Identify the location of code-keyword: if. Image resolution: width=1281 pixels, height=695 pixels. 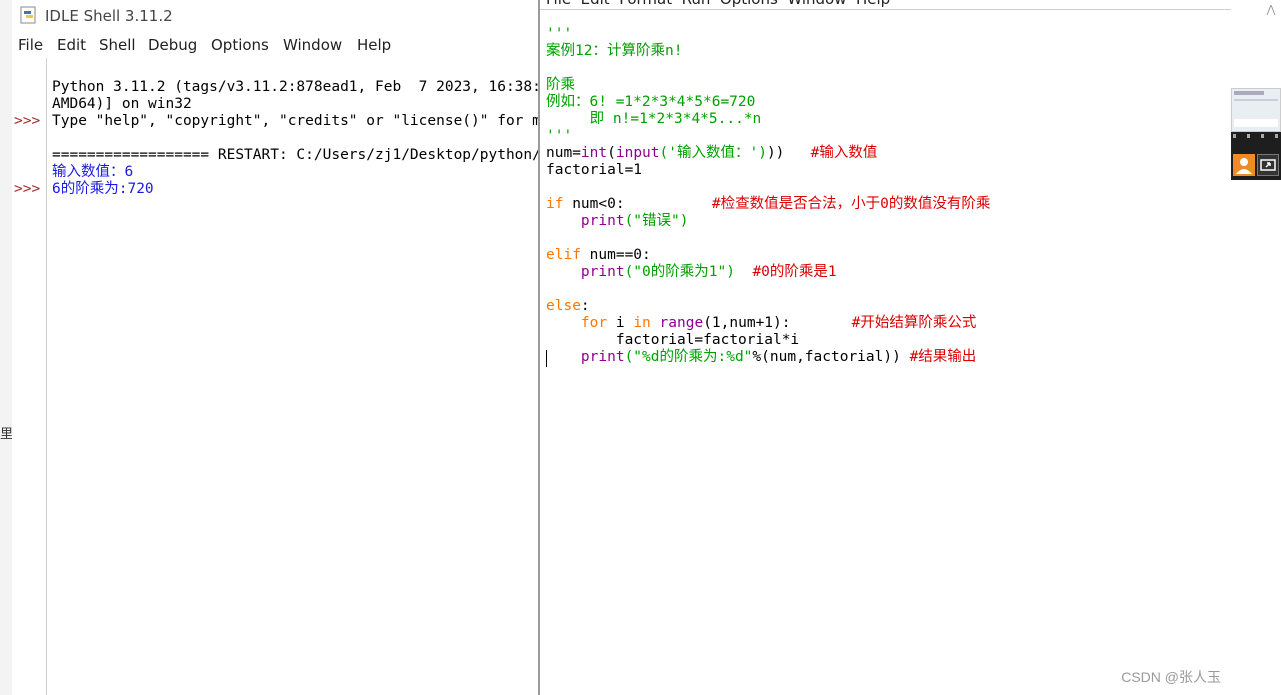
(555, 204).